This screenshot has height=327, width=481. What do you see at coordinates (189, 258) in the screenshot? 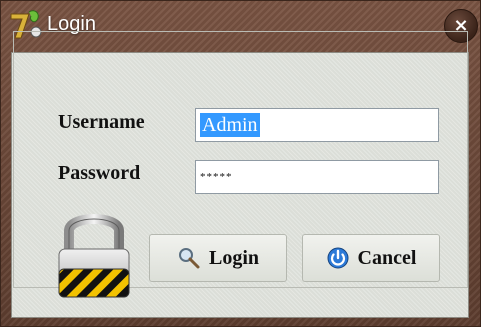
I see `magnifier-key-icon` at bounding box center [189, 258].